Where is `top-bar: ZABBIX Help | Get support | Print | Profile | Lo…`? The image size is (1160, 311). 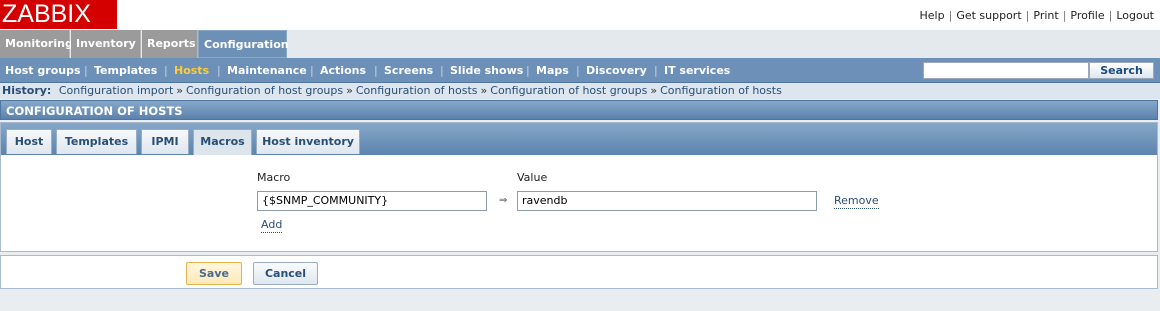 top-bar: ZABBIX Help | Get support | Print | Profile | Lo… is located at coordinates (580, 15).